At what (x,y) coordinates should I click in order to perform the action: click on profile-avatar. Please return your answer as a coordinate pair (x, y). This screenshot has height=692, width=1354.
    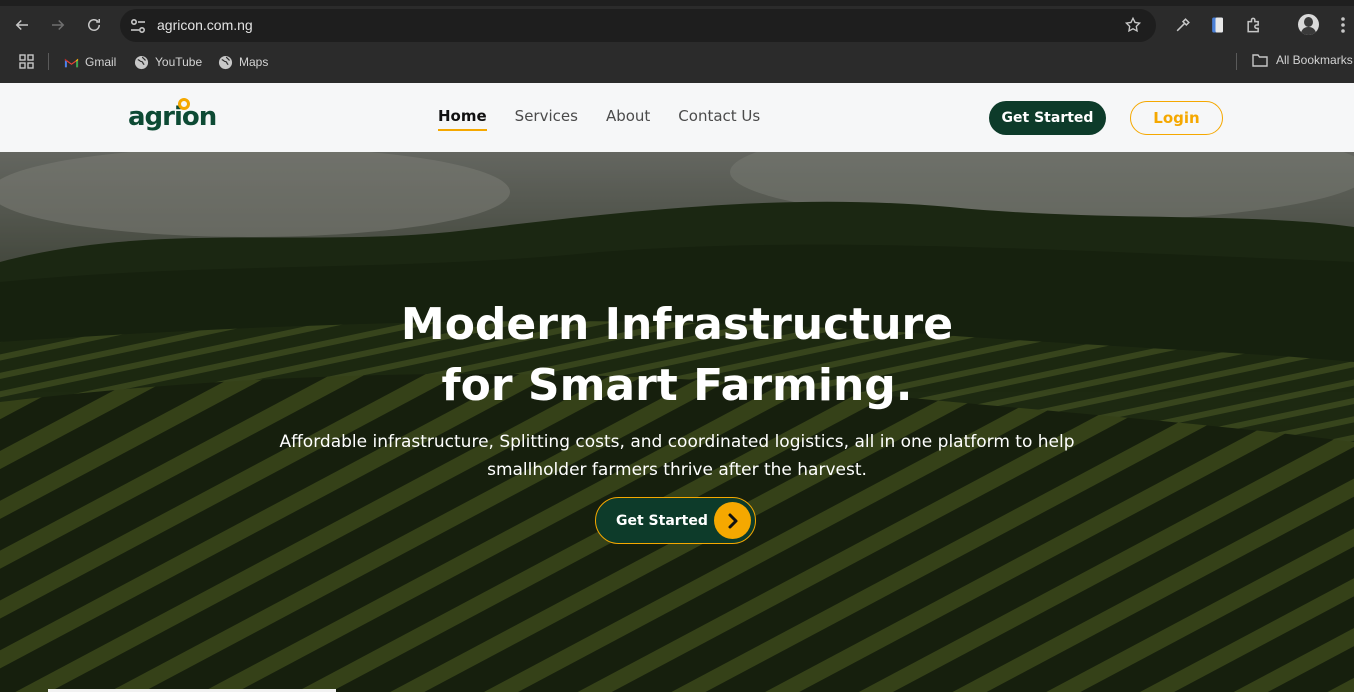
    Looking at the image, I should click on (1308, 24).